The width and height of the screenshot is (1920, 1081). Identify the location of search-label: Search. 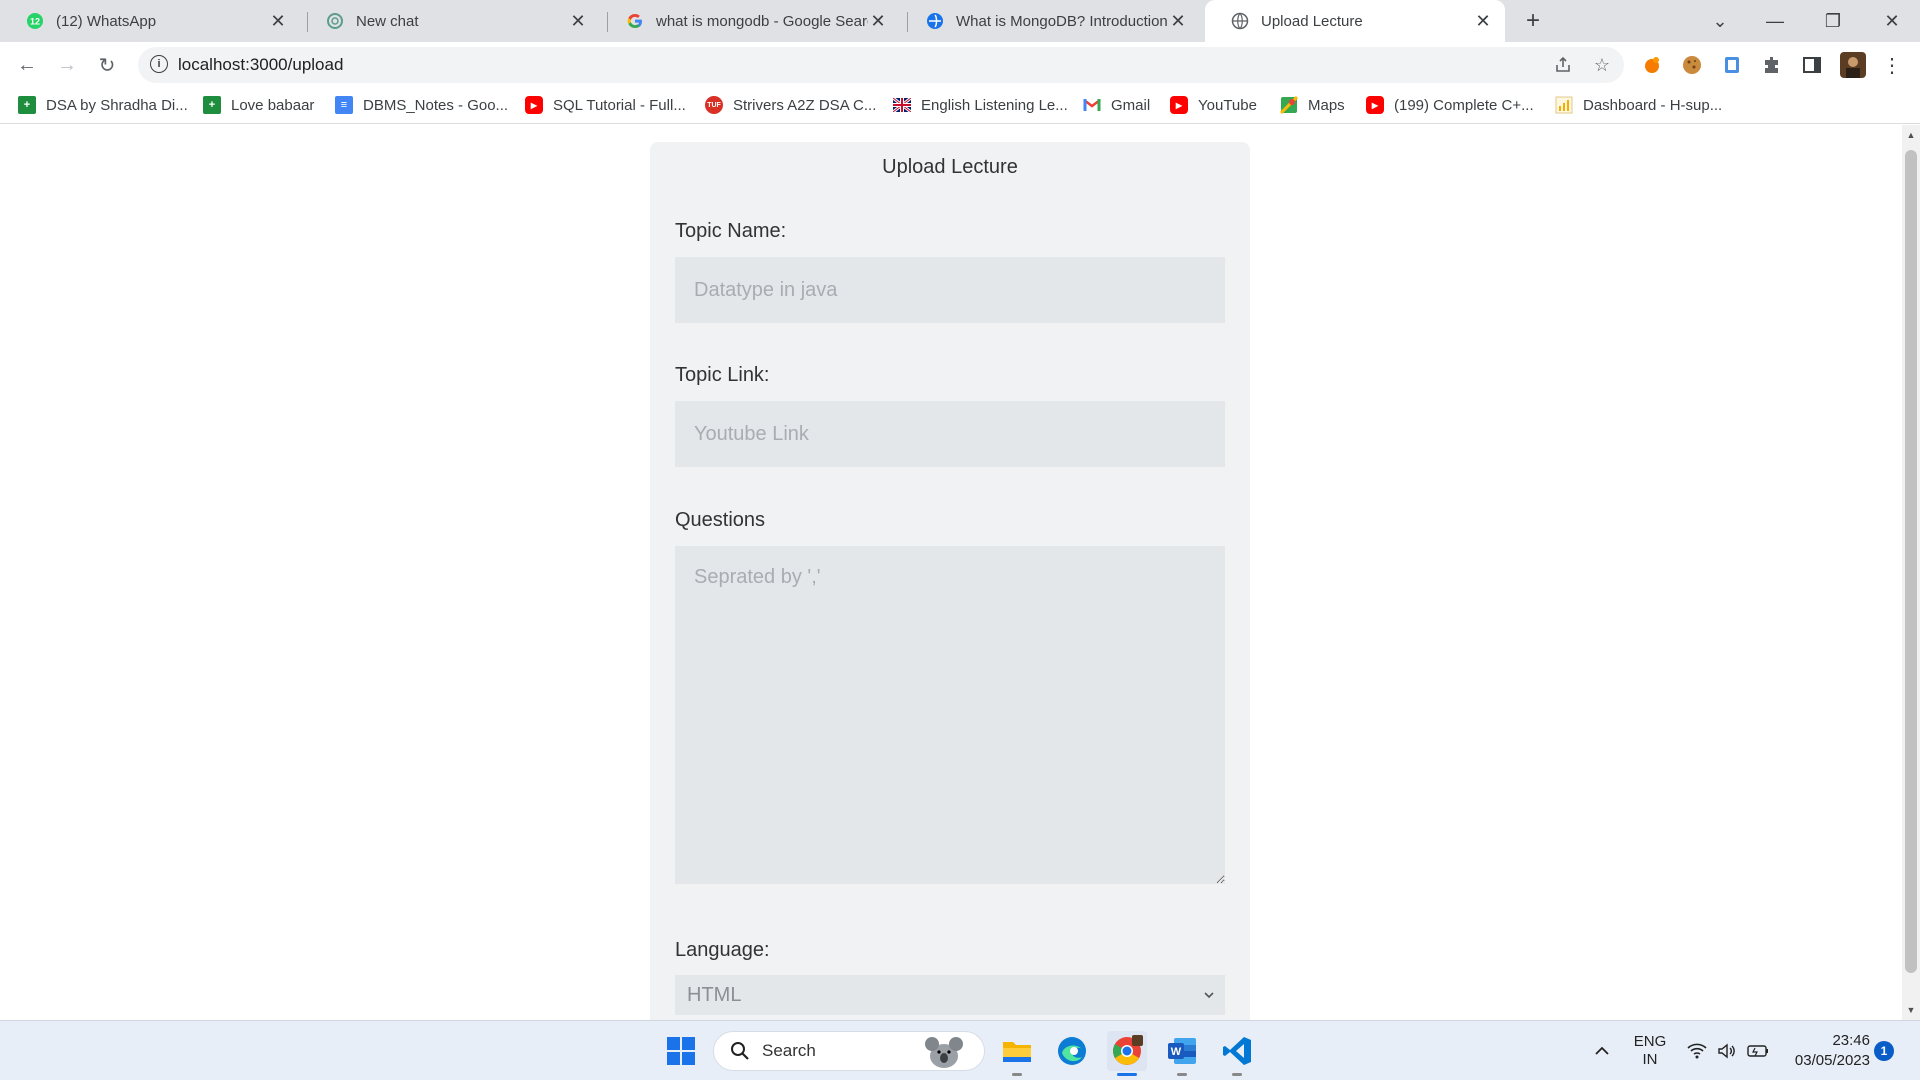
(789, 1050).